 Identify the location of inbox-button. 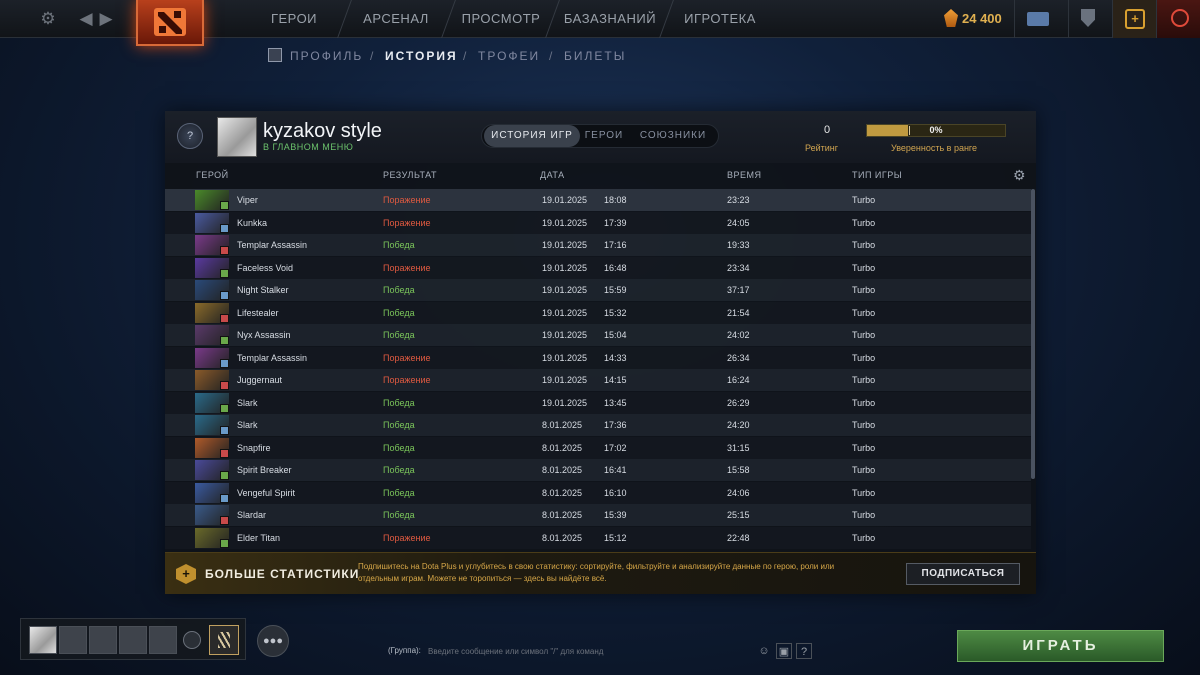
(1036, 19).